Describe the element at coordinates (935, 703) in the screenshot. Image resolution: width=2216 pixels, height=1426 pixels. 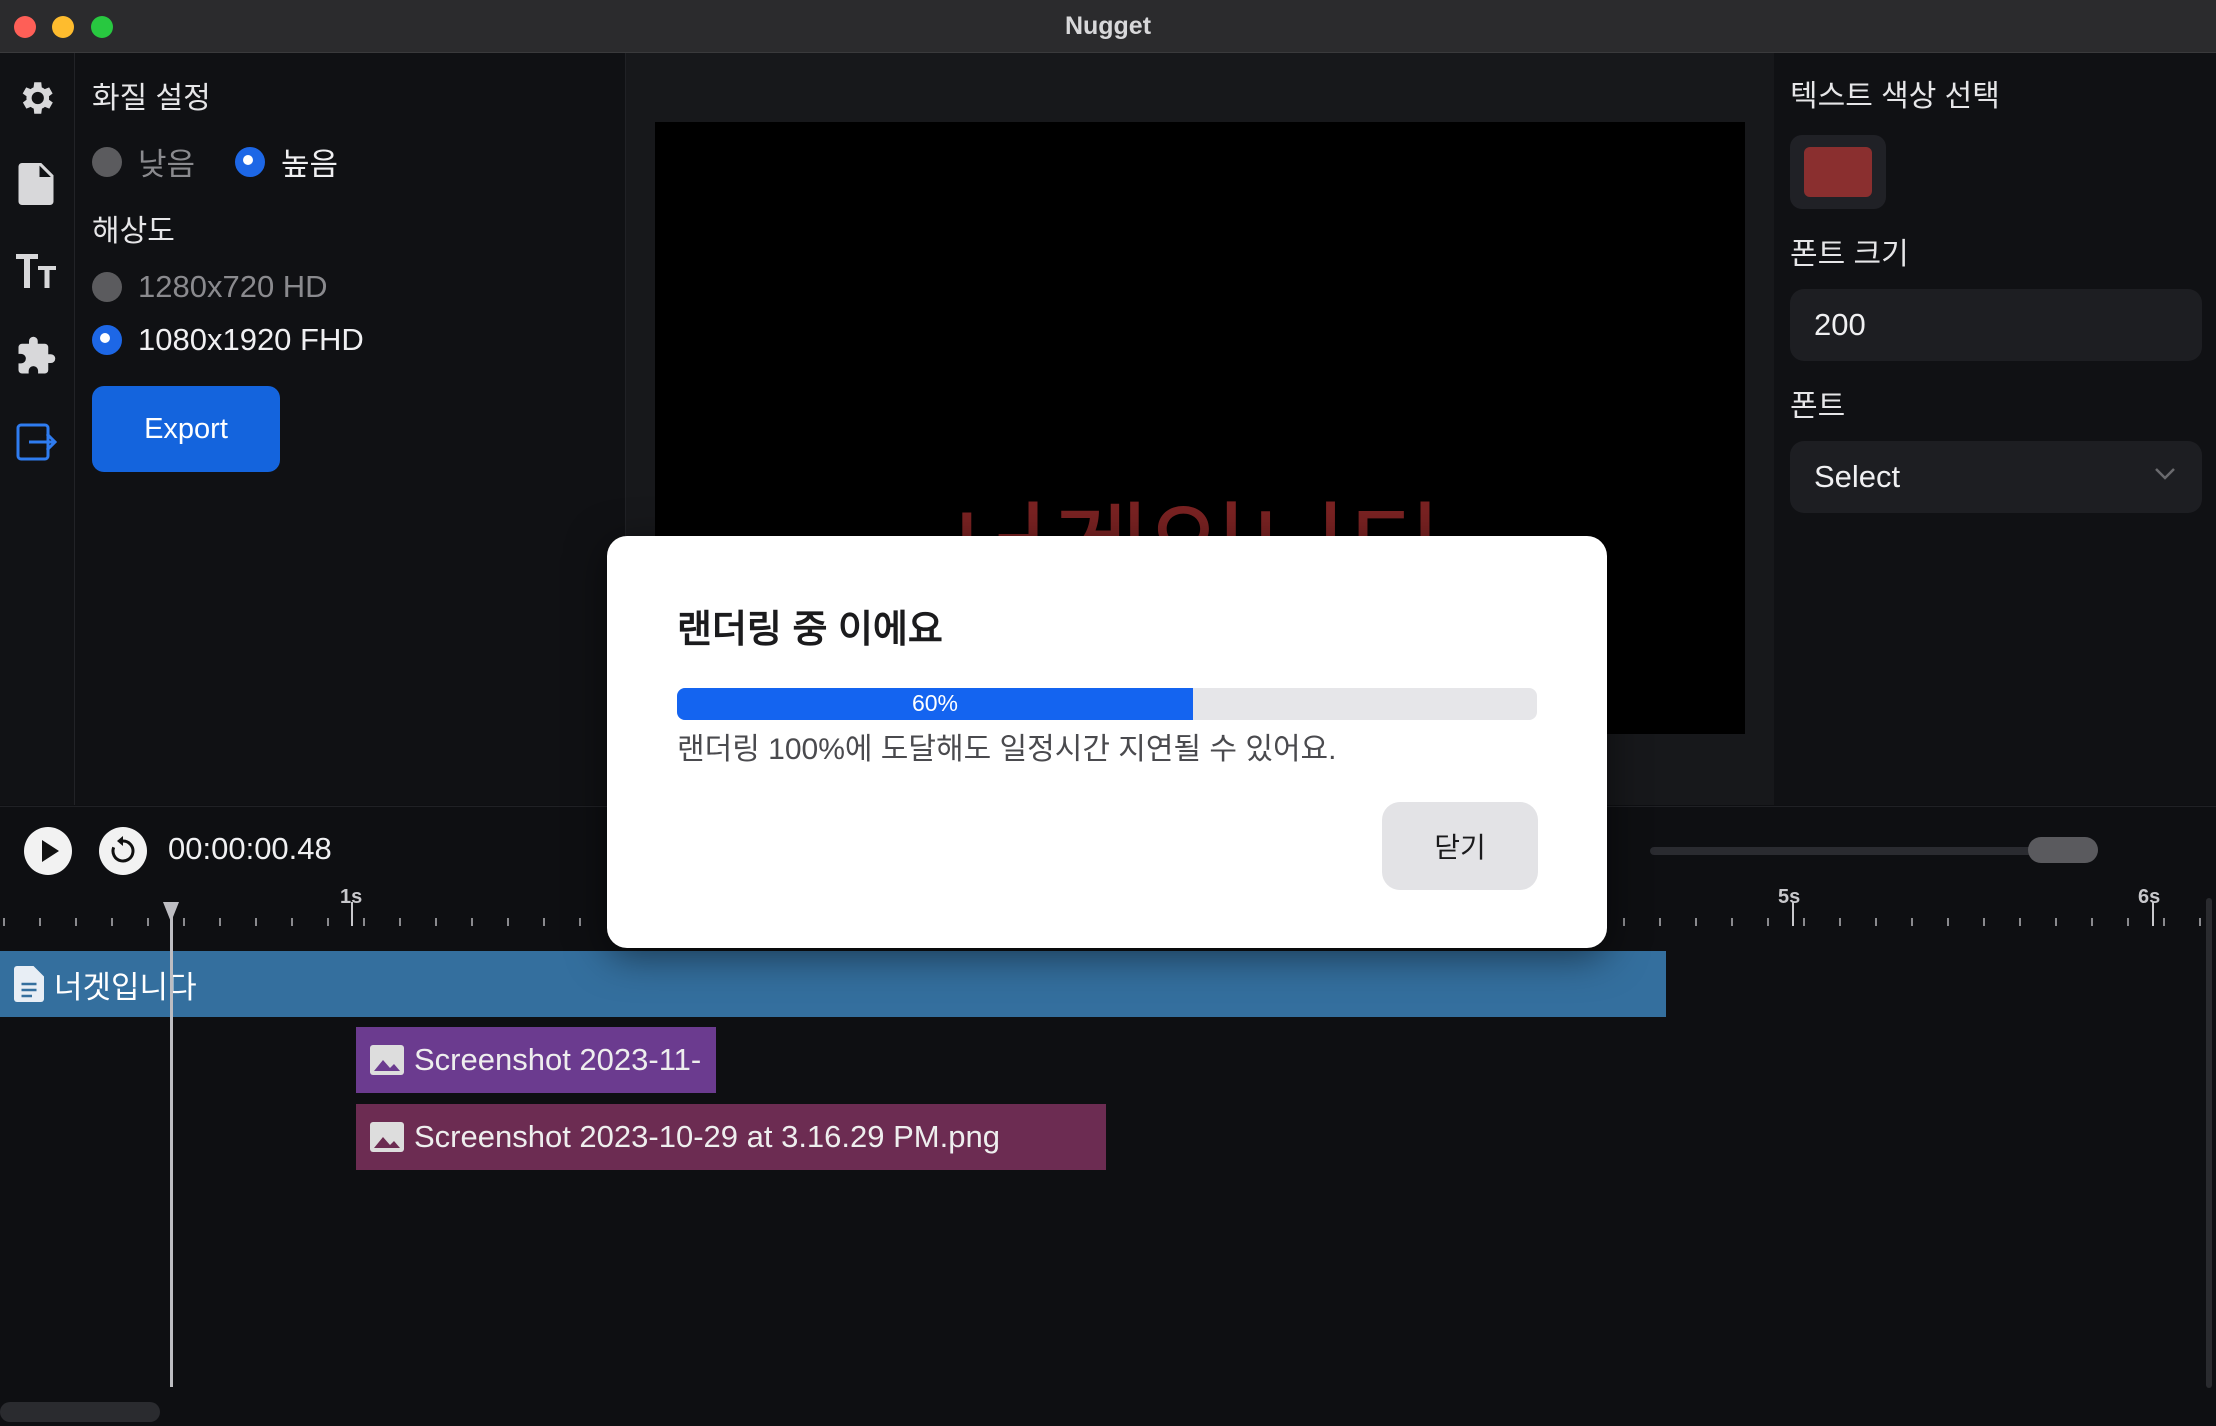
I see `progress-label: 60%` at that location.